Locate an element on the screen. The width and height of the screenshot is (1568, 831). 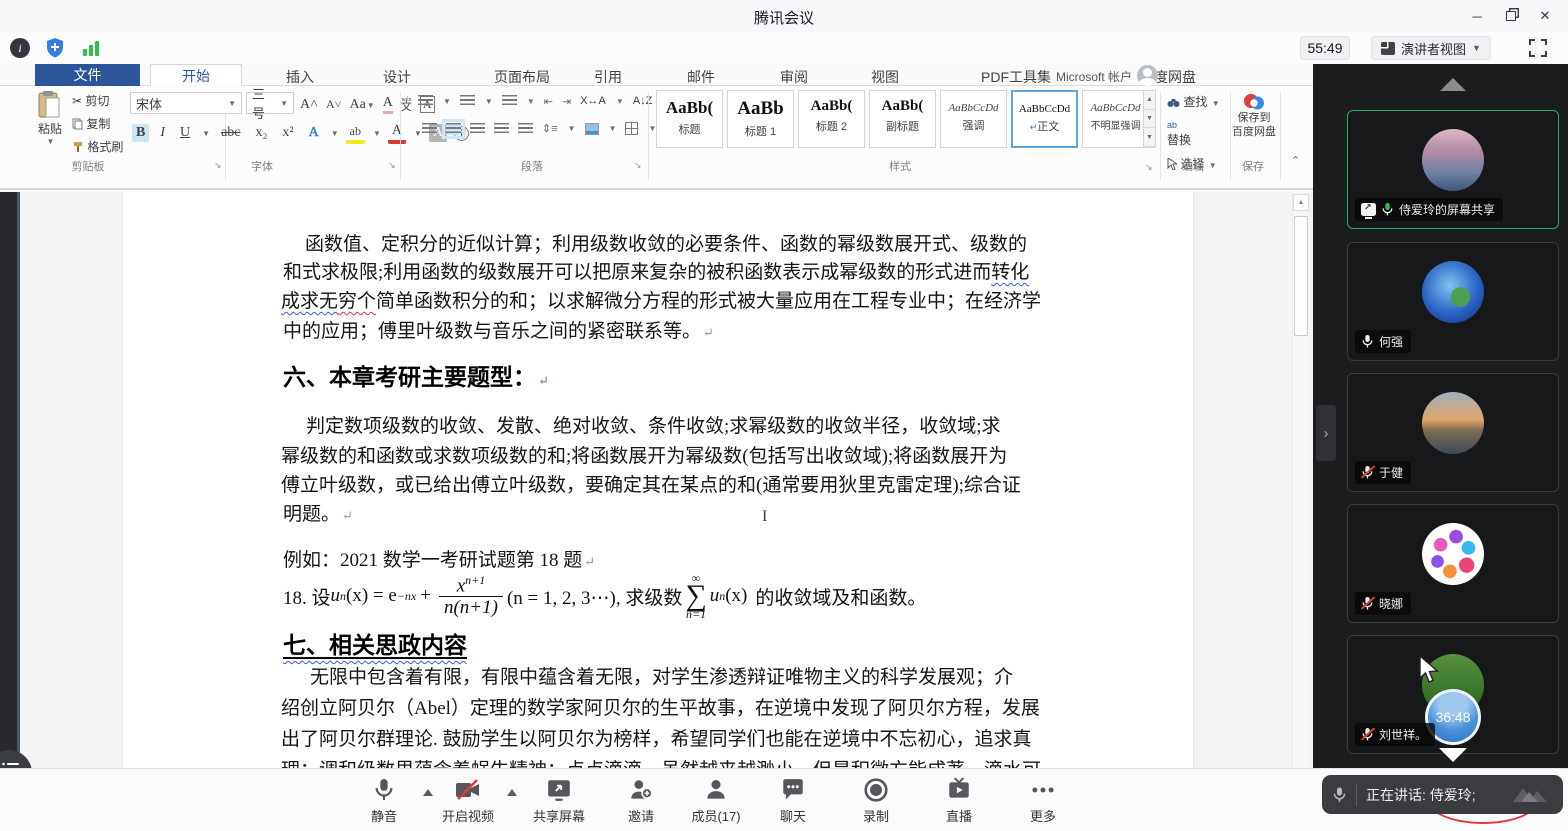
mute-button: 静音 is located at coordinates (384, 801).